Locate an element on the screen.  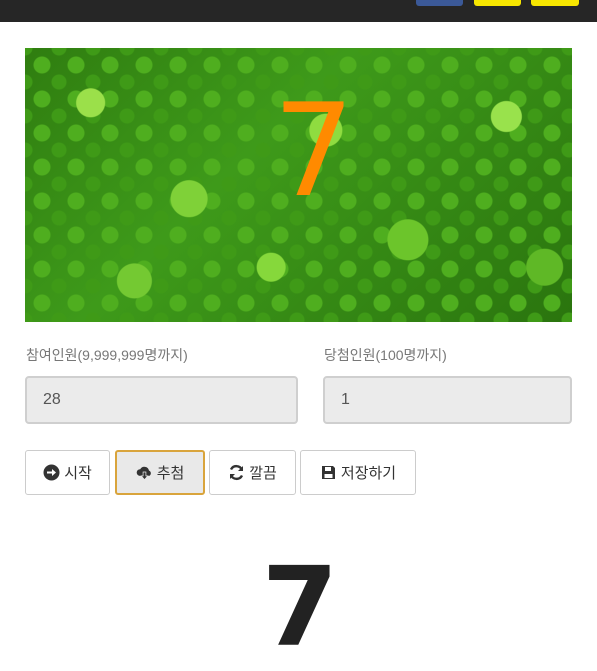
start-button: 시작 is located at coordinates (67, 472).